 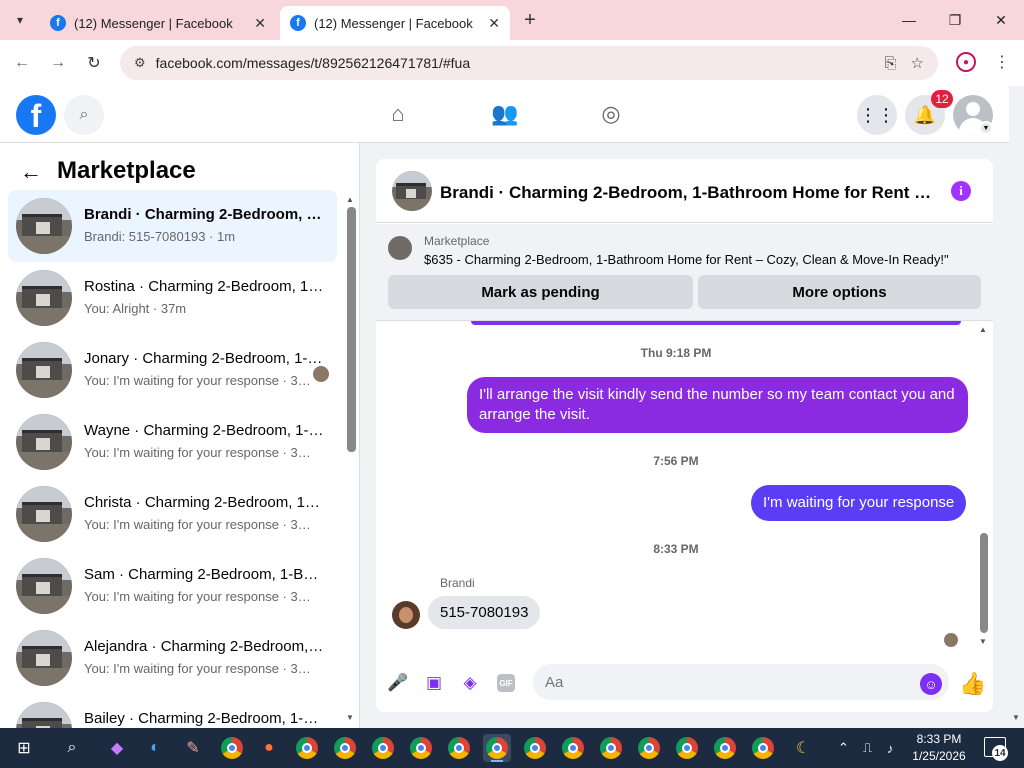 What do you see at coordinates (155, 748) in the screenshot?
I see `edge-icon: ◐` at bounding box center [155, 748].